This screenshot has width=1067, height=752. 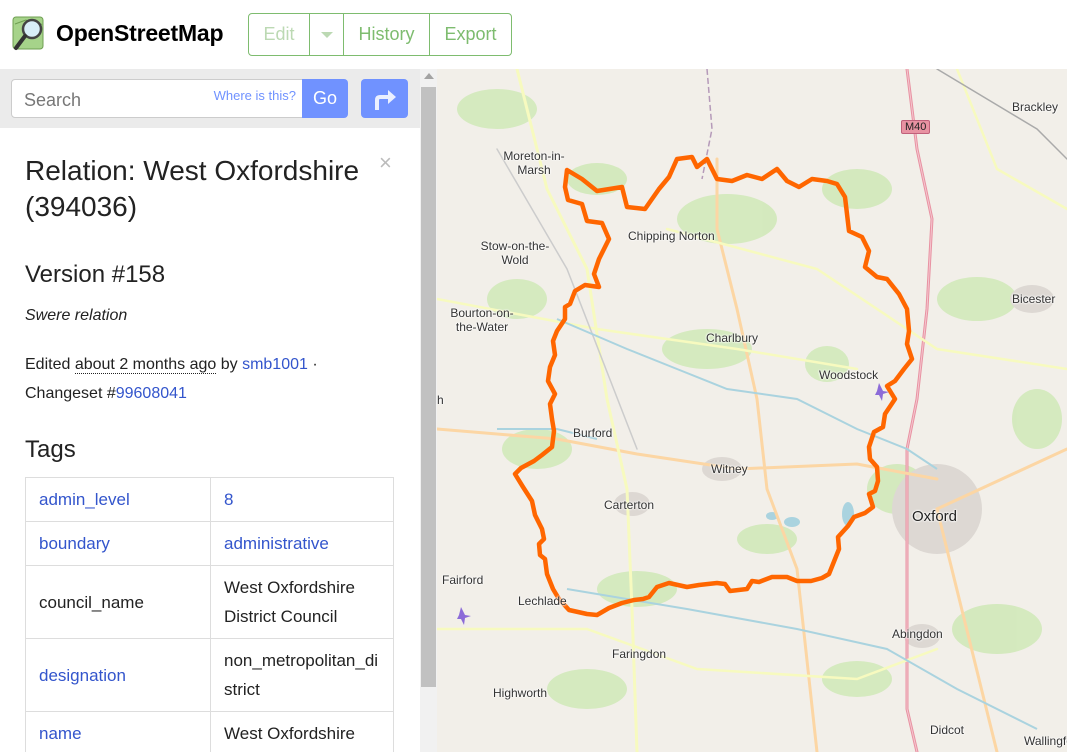 I want to click on tag-value: 8, so click(x=302, y=499).